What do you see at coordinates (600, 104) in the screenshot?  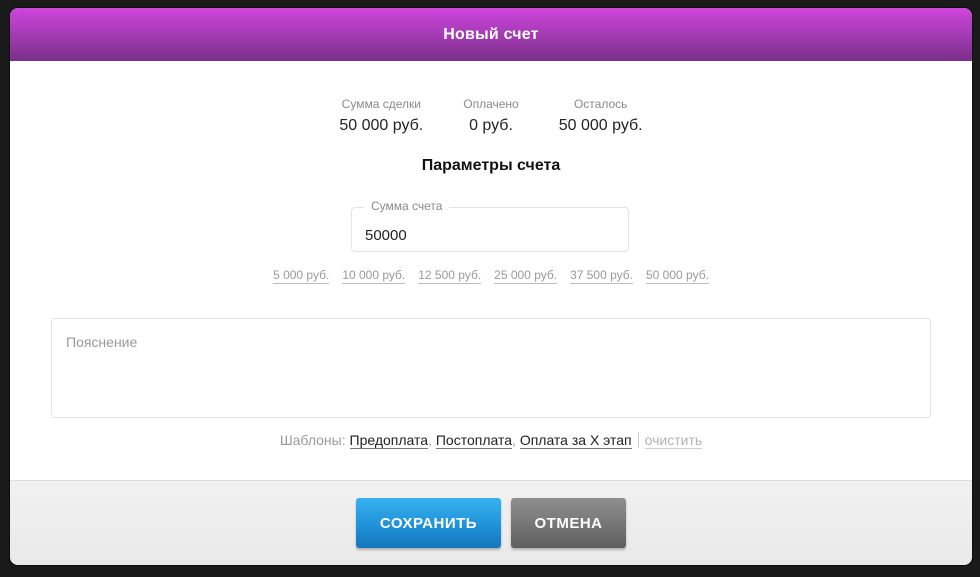 I see `stat-label: Осталось` at bounding box center [600, 104].